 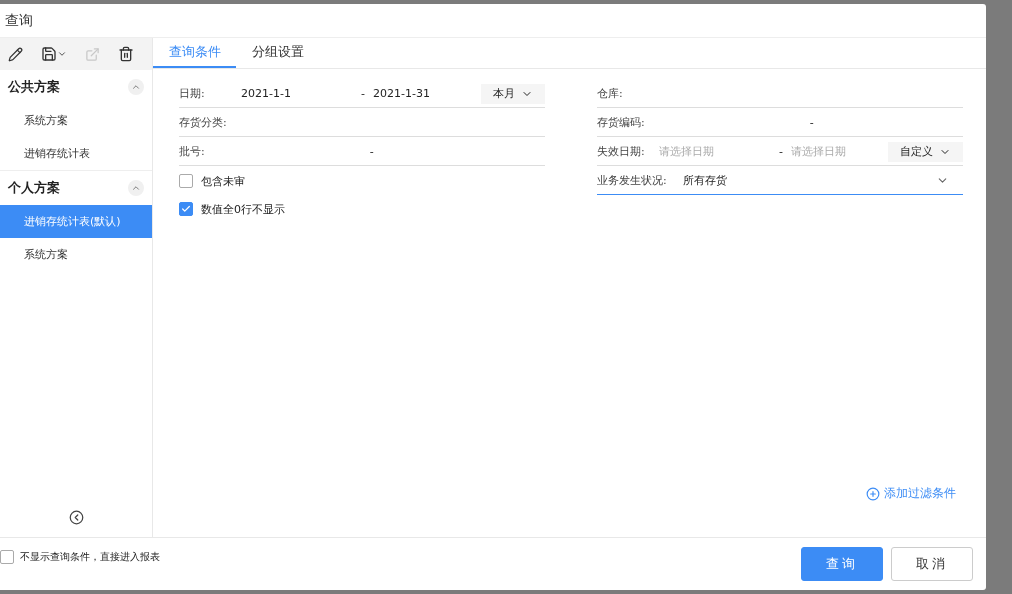 I want to click on collapse-sidebar-button, so click(x=76, y=517).